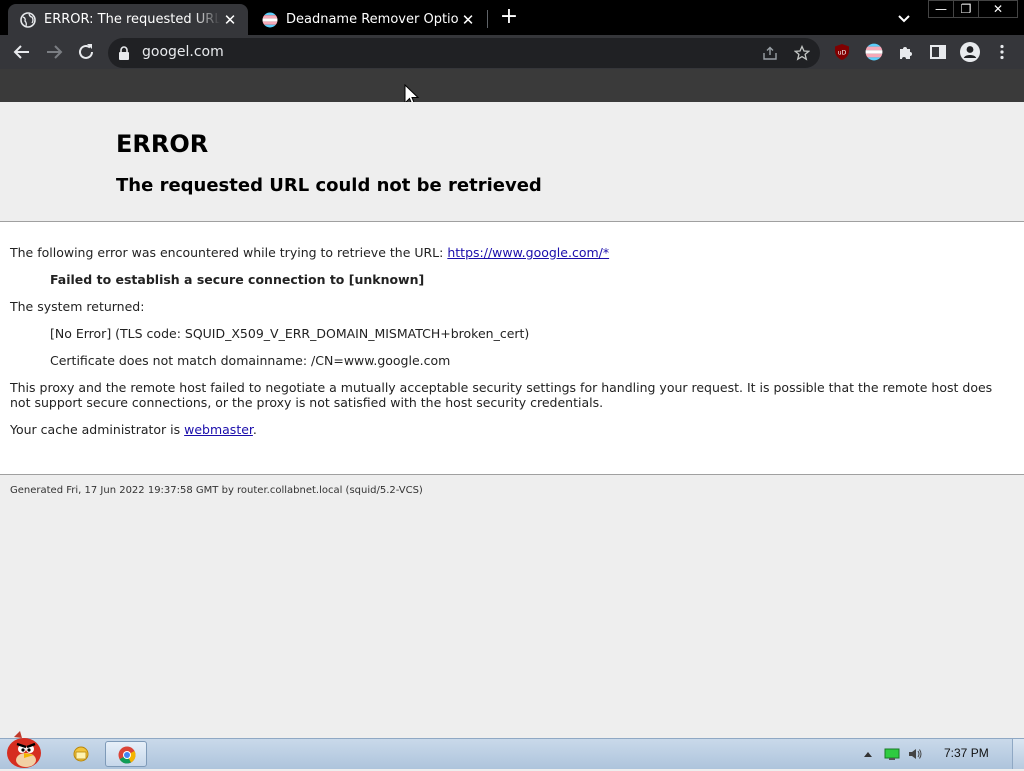 The image size is (1024, 771). I want to click on profile-icon, so click(970, 52).